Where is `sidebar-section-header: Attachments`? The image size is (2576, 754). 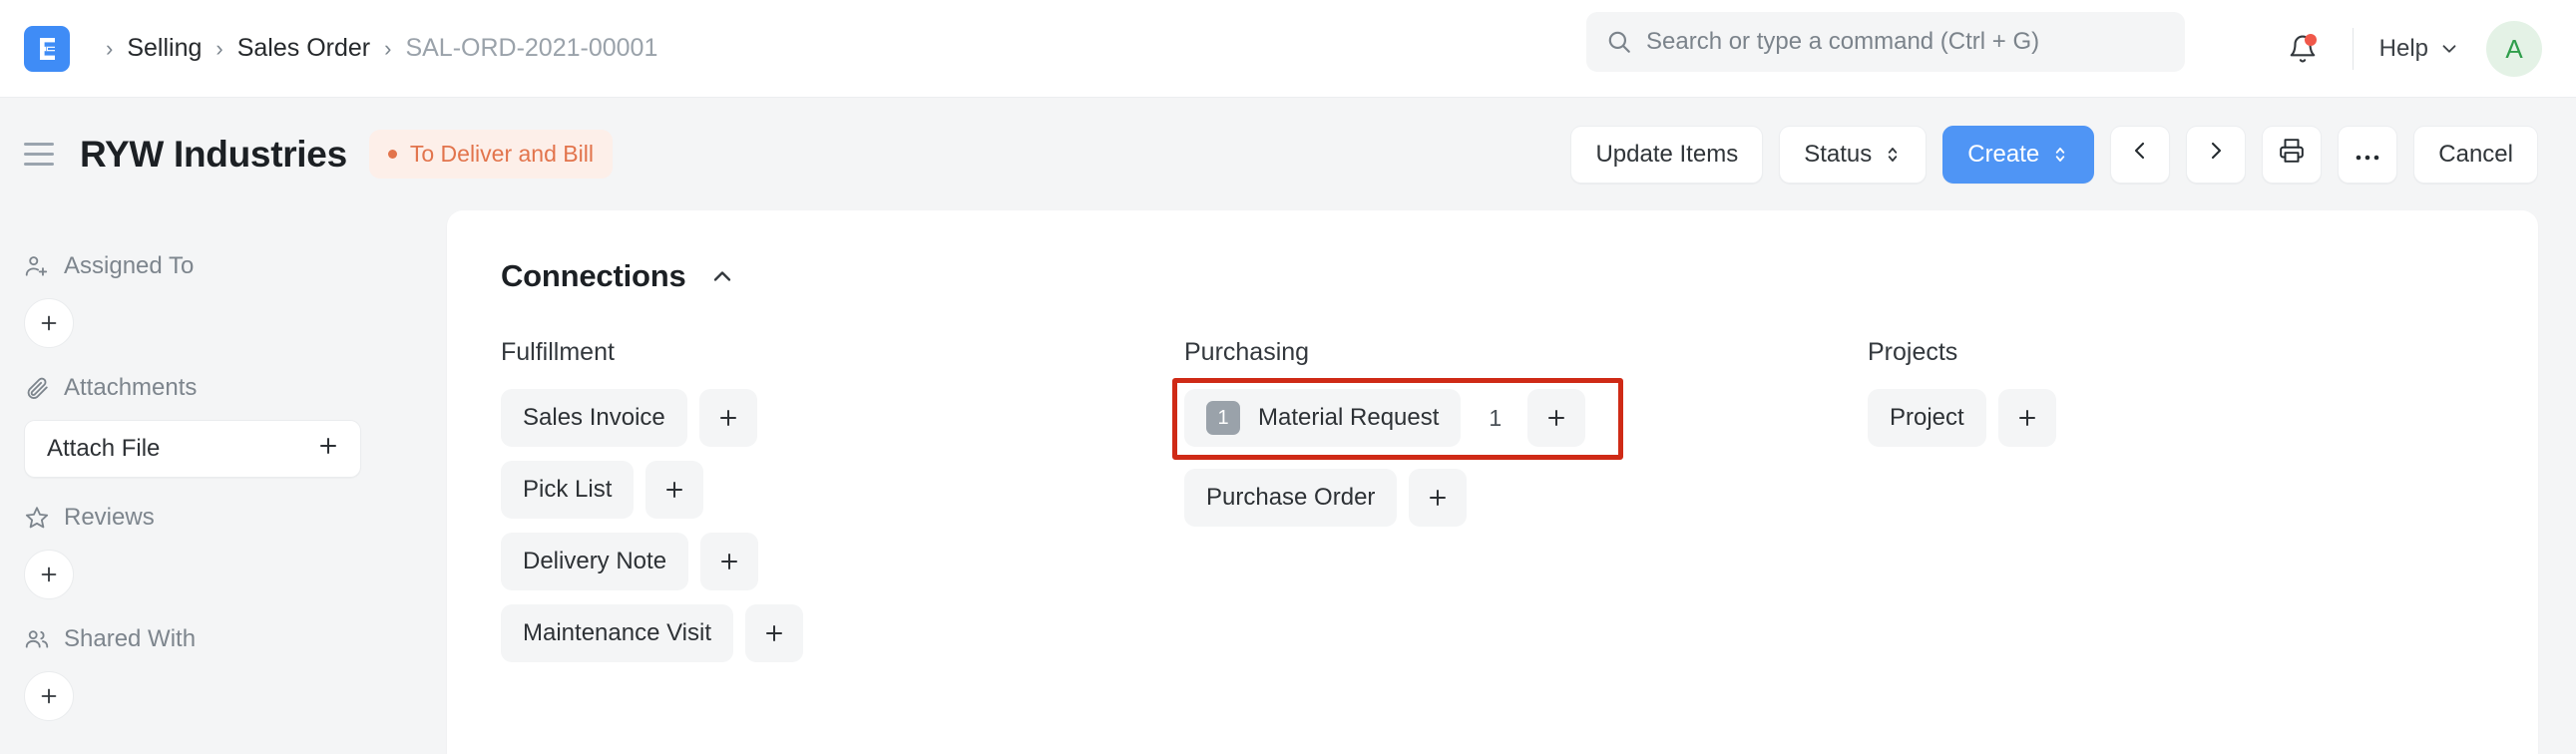 sidebar-section-header: Attachments is located at coordinates (216, 388).